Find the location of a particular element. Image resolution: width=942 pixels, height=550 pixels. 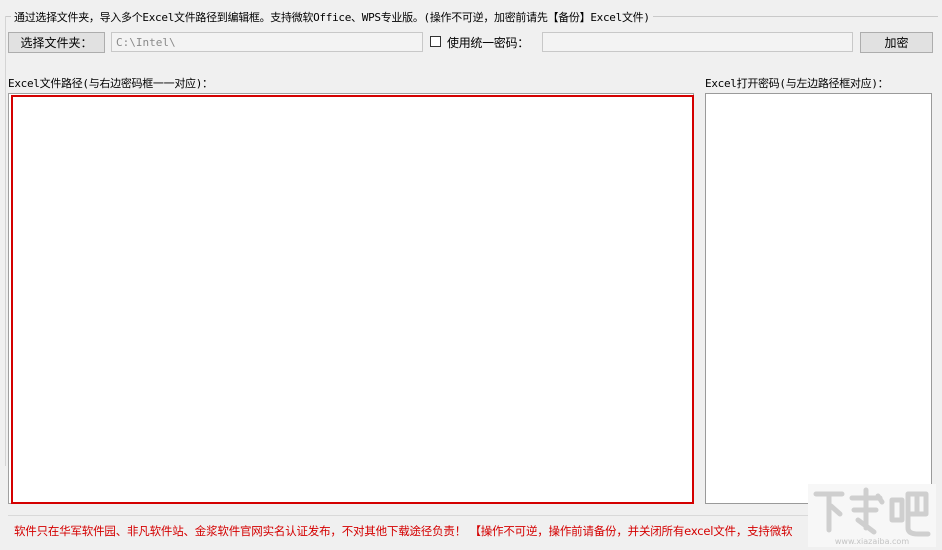

use-unified-password-label: 使用统一密码： is located at coordinates (488, 43).